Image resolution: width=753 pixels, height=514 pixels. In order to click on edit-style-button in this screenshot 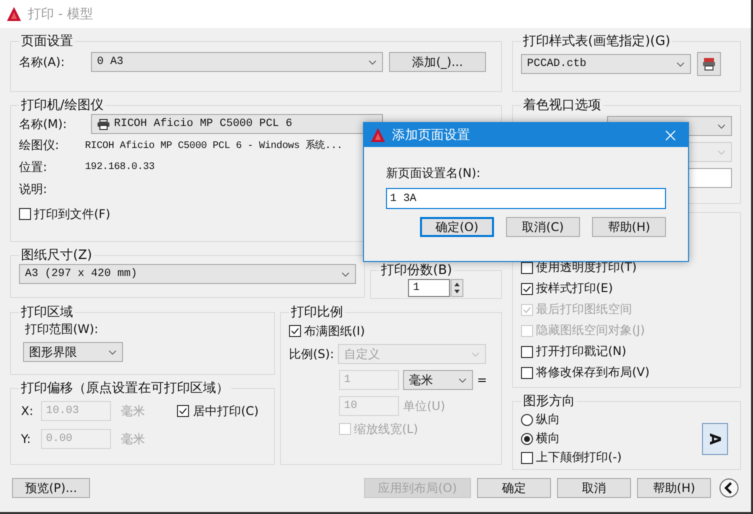, I will do `click(709, 64)`.